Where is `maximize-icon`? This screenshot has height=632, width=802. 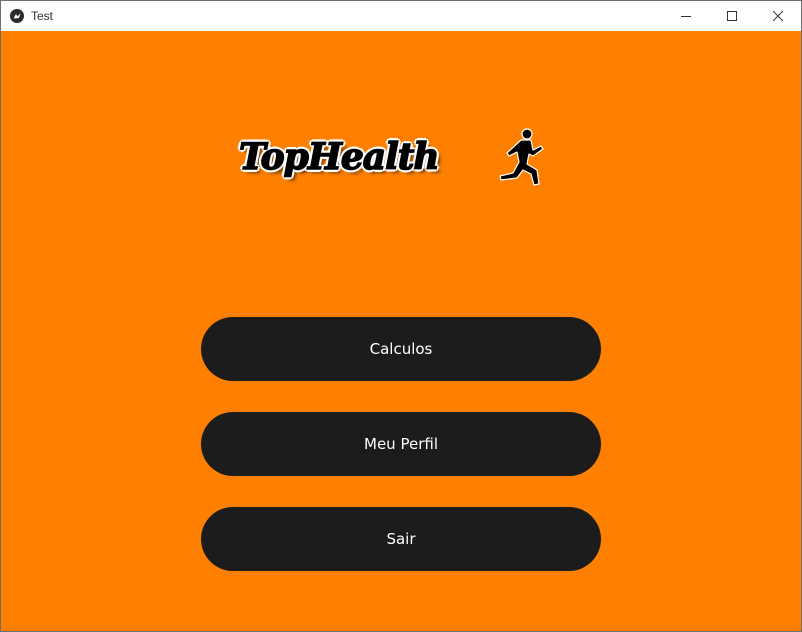
maximize-icon is located at coordinates (732, 16).